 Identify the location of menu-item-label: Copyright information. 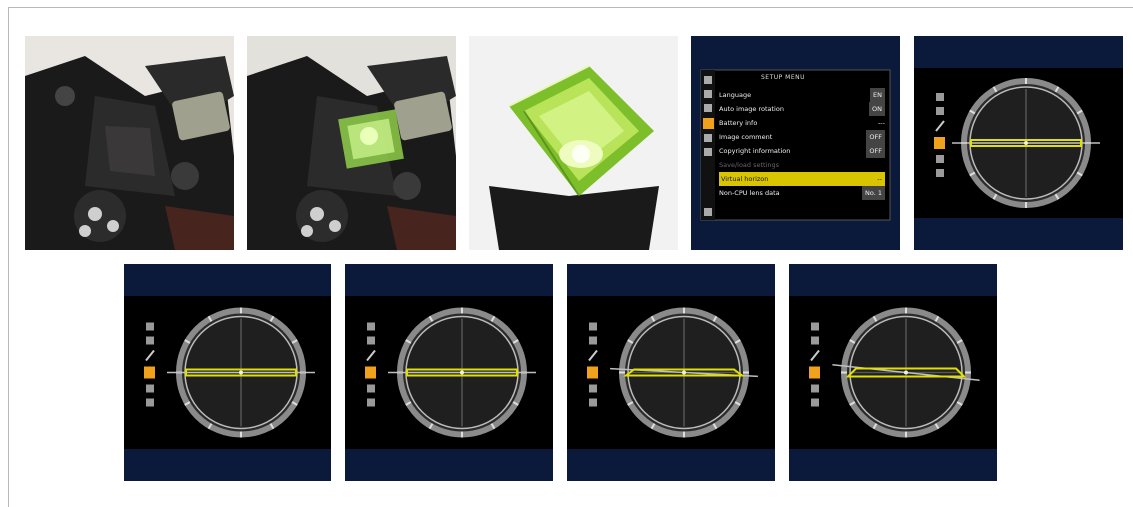
(755, 151).